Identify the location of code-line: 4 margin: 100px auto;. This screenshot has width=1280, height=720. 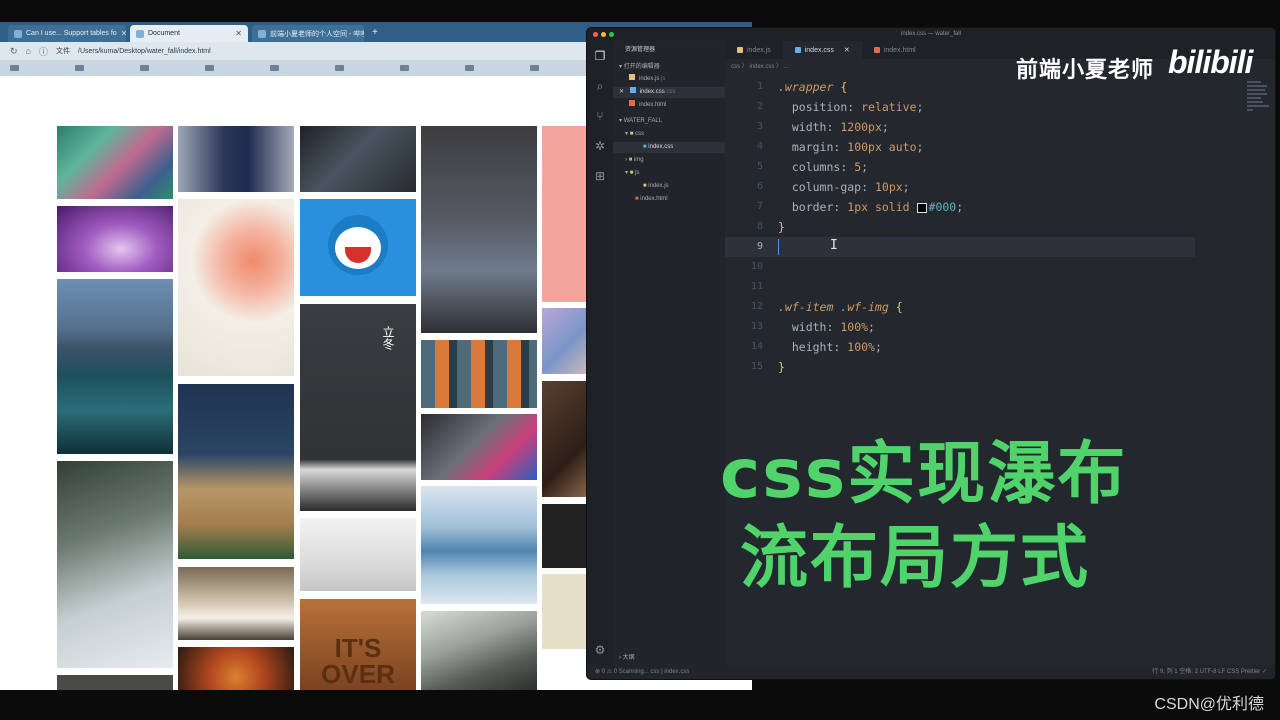
(980, 147).